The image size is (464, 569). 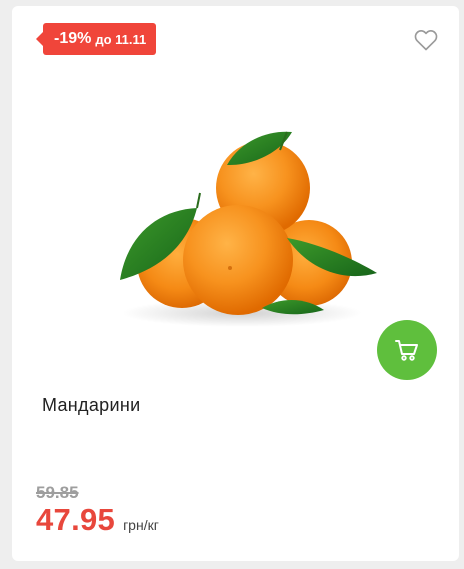 I want to click on shopping-cart-icon, so click(x=406, y=350).